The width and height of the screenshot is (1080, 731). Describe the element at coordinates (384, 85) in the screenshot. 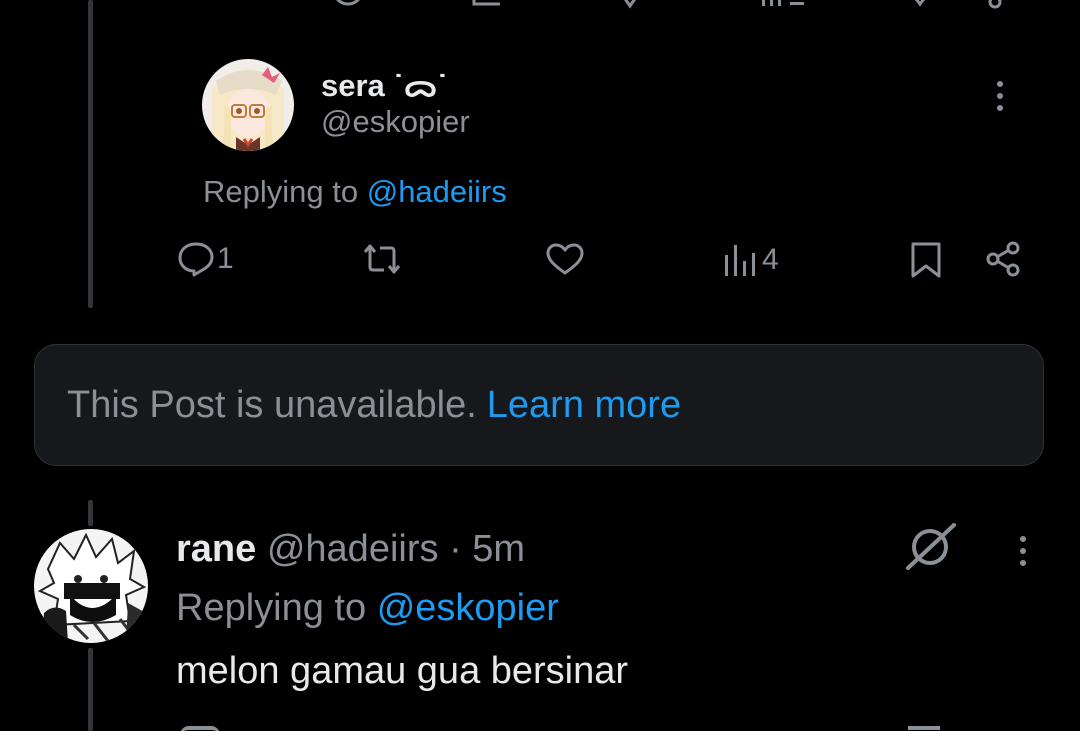

I see `display-name: sera ˙ᯅ˙` at that location.